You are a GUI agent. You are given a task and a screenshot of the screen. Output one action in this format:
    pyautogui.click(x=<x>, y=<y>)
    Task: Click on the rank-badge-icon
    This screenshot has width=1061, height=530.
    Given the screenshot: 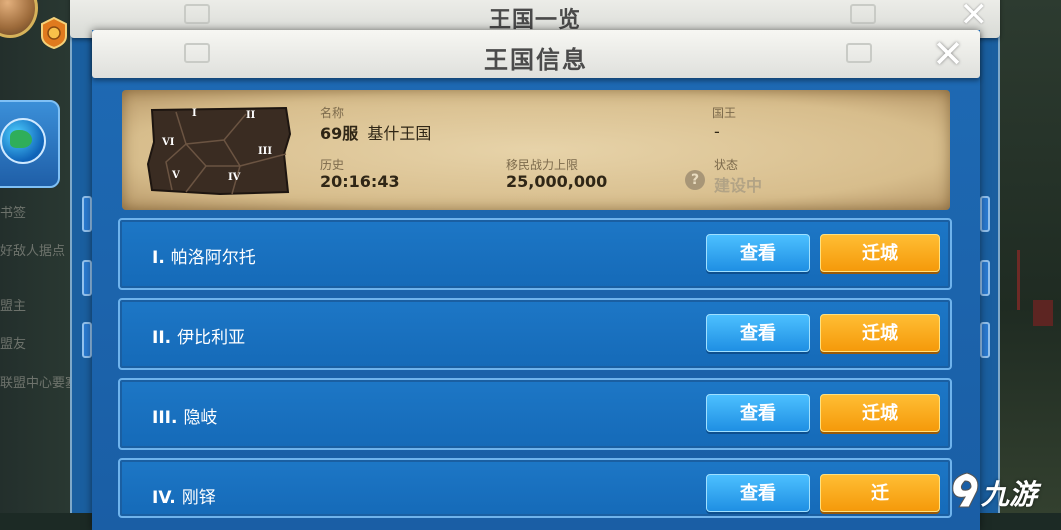 What is the action you would take?
    pyautogui.click(x=54, y=33)
    